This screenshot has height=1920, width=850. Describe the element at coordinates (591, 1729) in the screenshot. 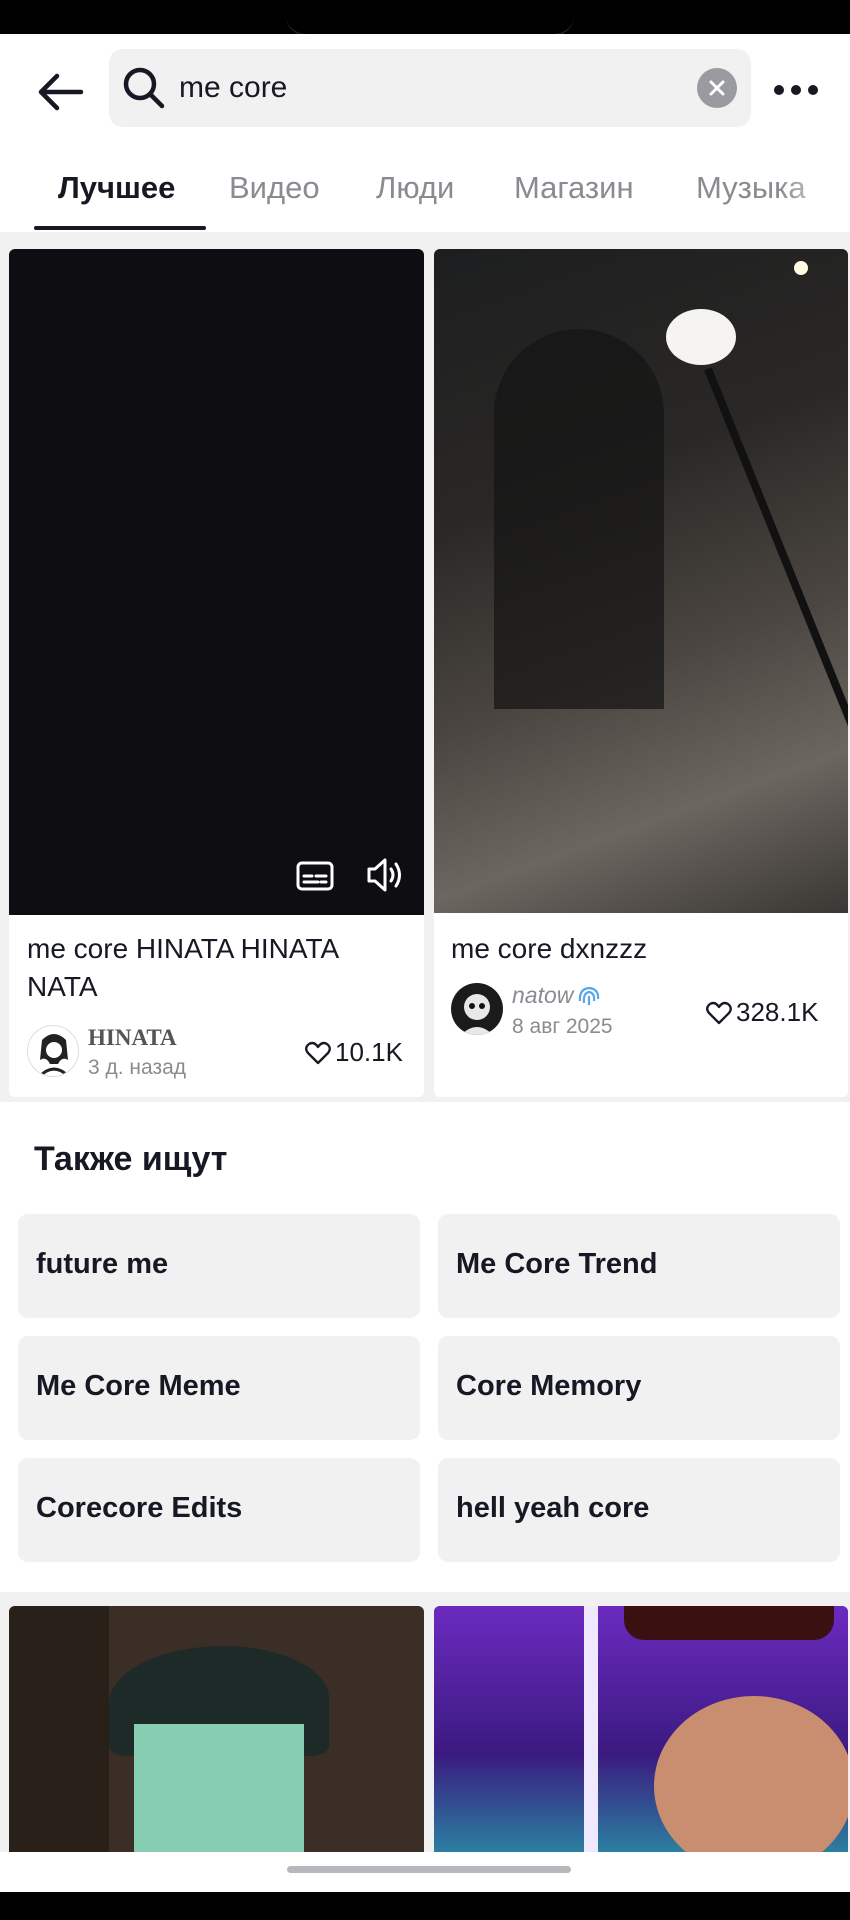

I see `light-strip` at that location.